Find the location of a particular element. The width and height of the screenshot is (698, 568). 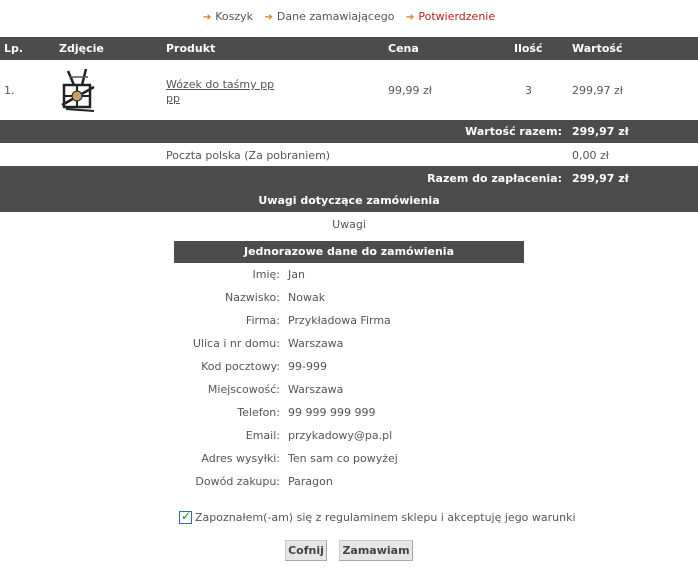

total-label: Razem do zapłacenia: is located at coordinates (494, 178).